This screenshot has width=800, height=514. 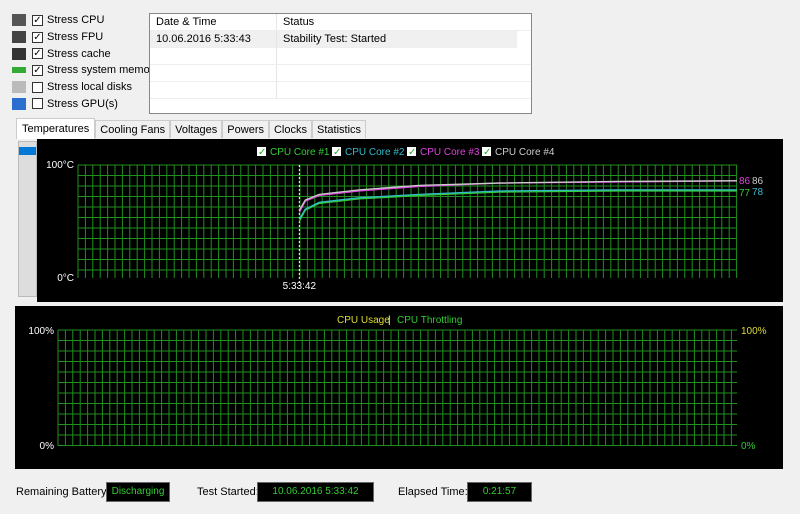 I want to click on end-value-label: 78, so click(x=758, y=192).